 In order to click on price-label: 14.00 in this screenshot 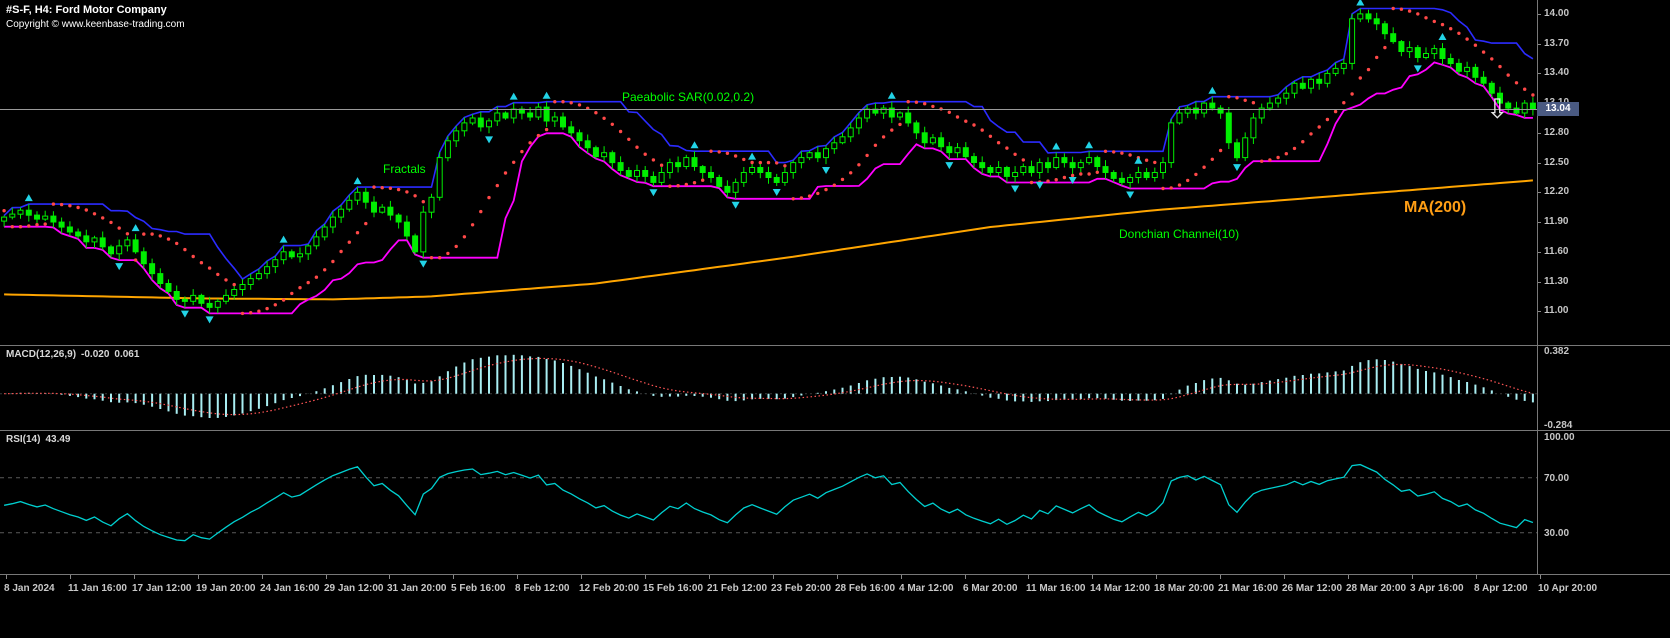, I will do `click(1557, 13)`.